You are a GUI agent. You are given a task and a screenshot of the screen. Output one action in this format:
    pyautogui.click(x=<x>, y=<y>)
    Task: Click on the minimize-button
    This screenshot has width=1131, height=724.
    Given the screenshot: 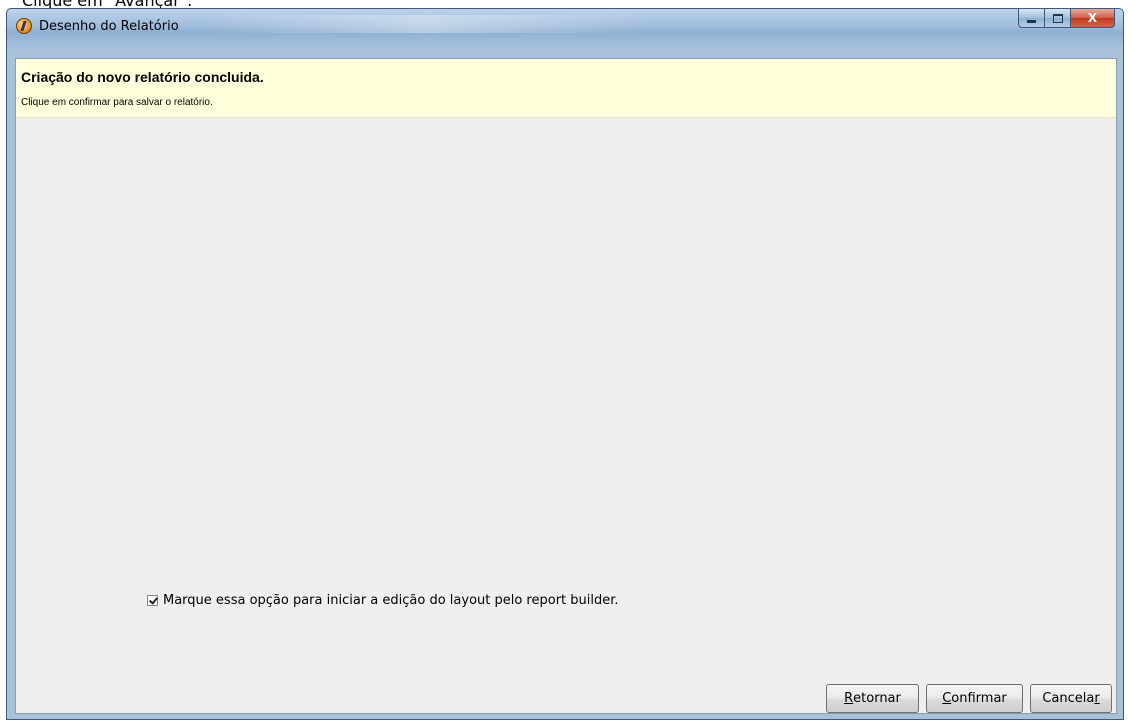 What is the action you would take?
    pyautogui.click(x=1031, y=18)
    